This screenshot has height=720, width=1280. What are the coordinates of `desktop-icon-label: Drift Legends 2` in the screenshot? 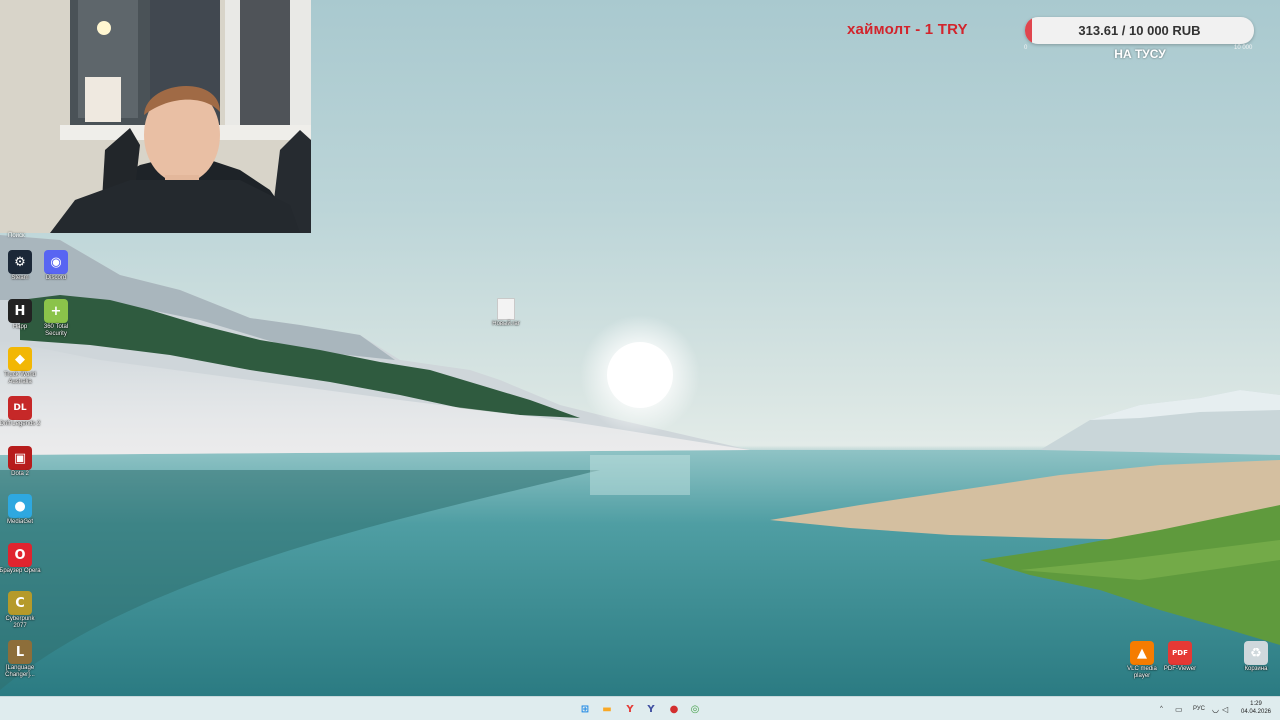 It's located at (20, 424).